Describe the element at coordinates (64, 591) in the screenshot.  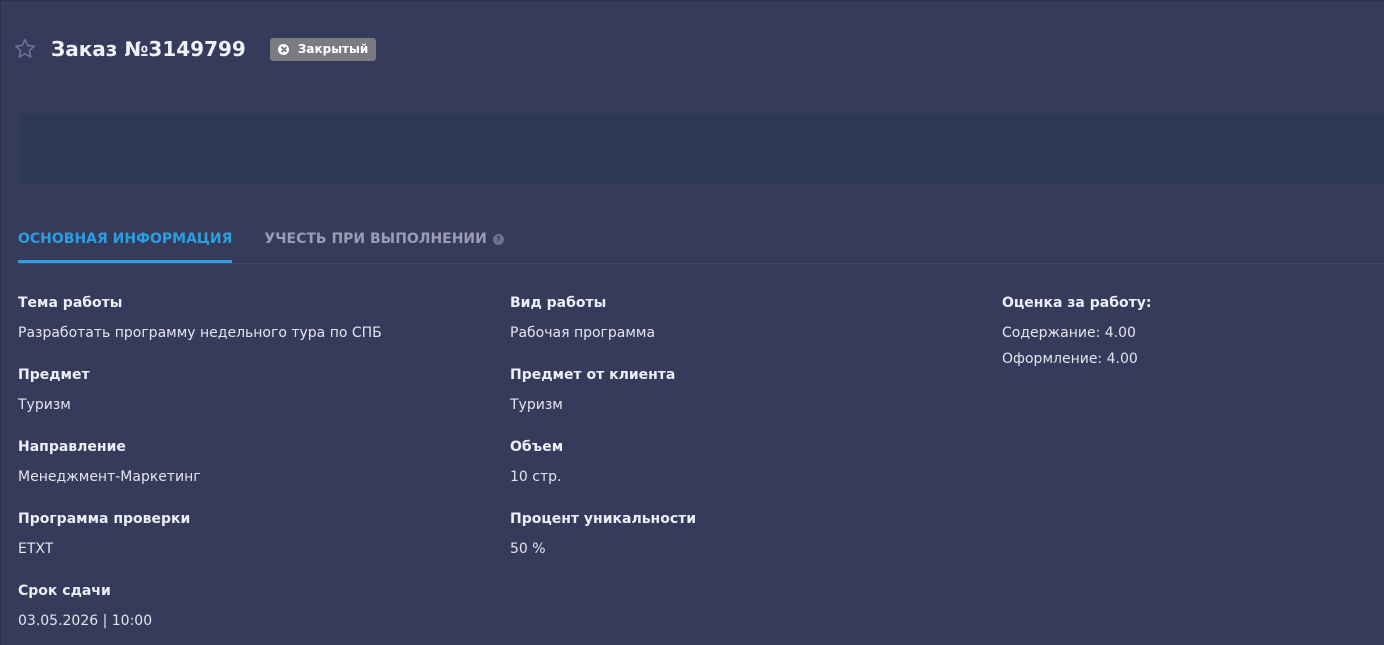
I see `deadline-label: Срок сдачи` at that location.